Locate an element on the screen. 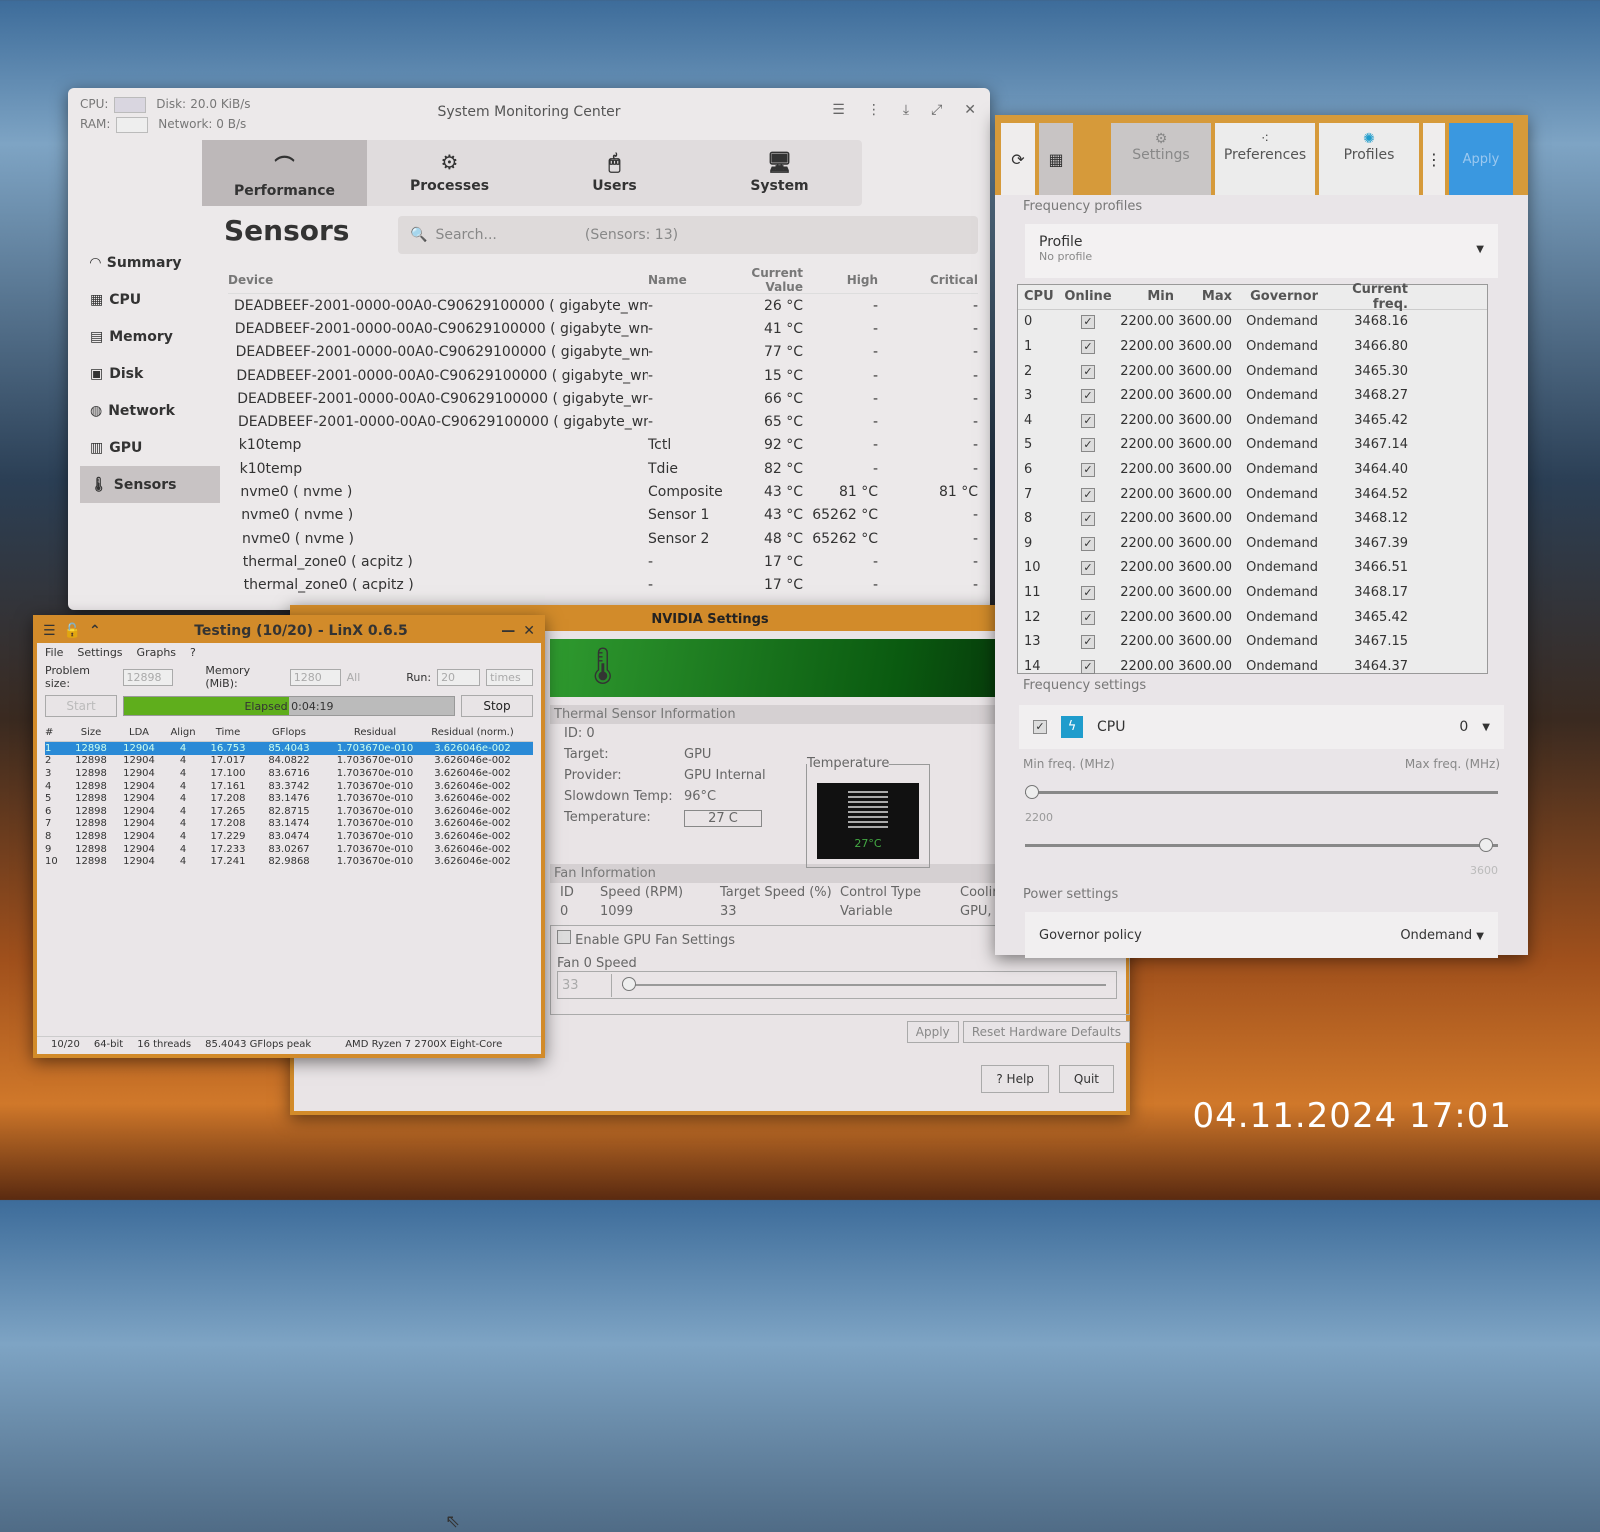  table-row: 7 ✓ 2200.00 3600.00 Ondemand 3464.52 is located at coordinates (1252, 494).